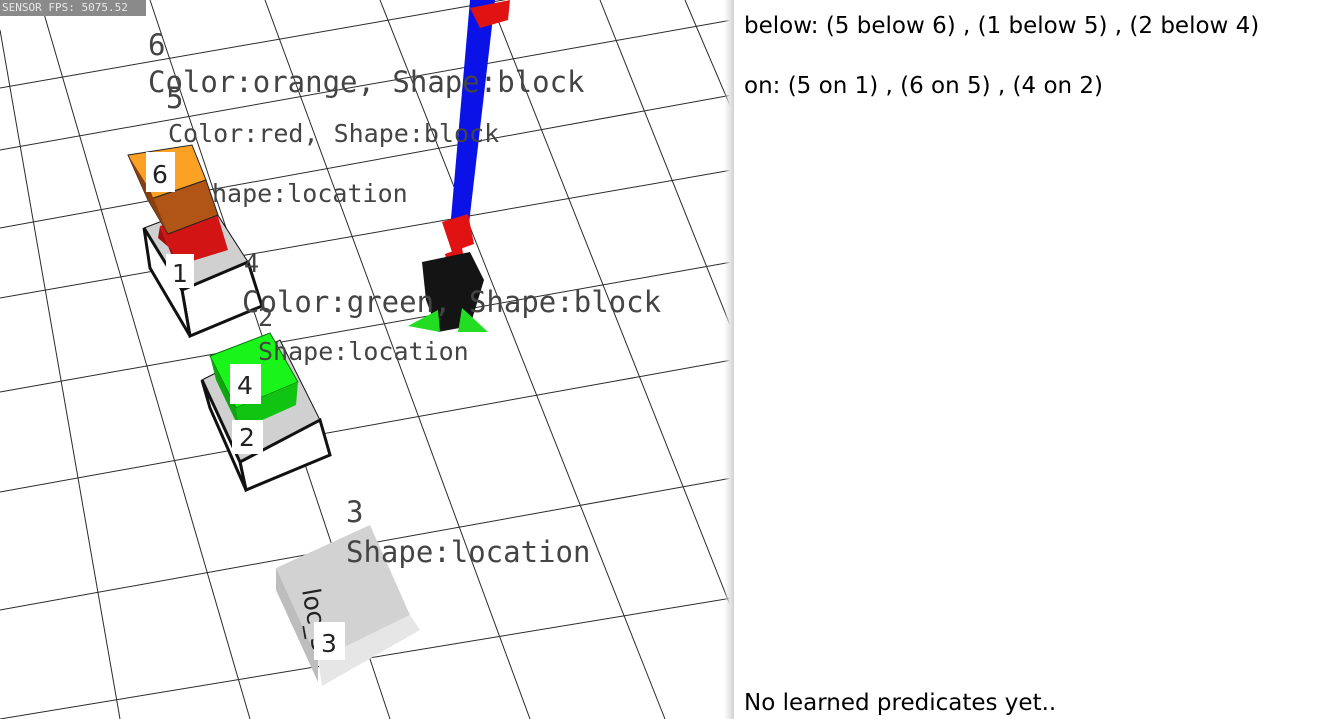 The width and height of the screenshot is (1326, 719). I want to click on on-predicates: on: (5 on 1) , (6 on 5) , (4 on 2), so click(924, 86).